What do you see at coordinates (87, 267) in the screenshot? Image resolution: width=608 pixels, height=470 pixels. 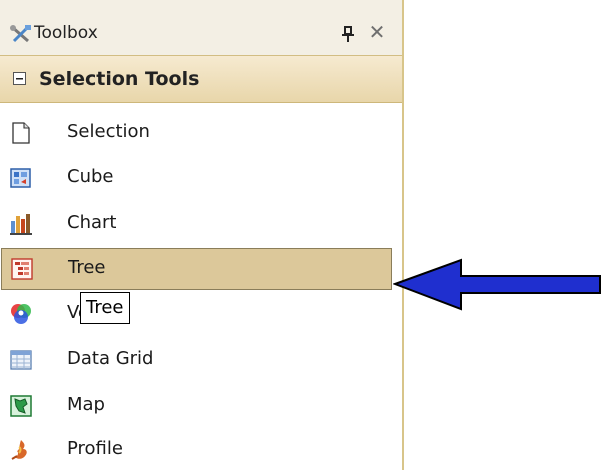 I see `item-label: Tree` at bounding box center [87, 267].